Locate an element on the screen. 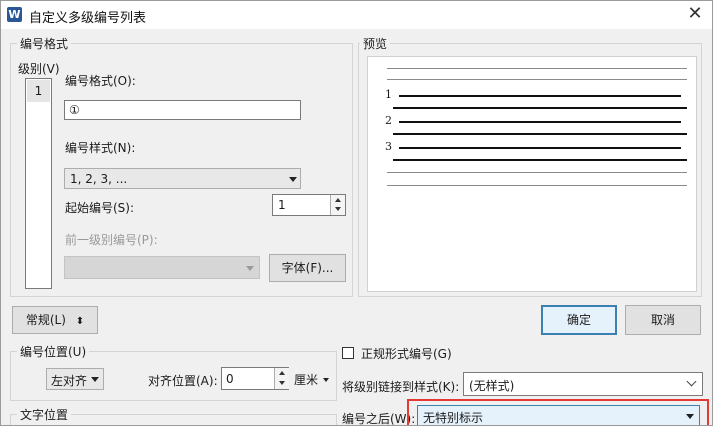  format-input: ① is located at coordinates (182, 110).